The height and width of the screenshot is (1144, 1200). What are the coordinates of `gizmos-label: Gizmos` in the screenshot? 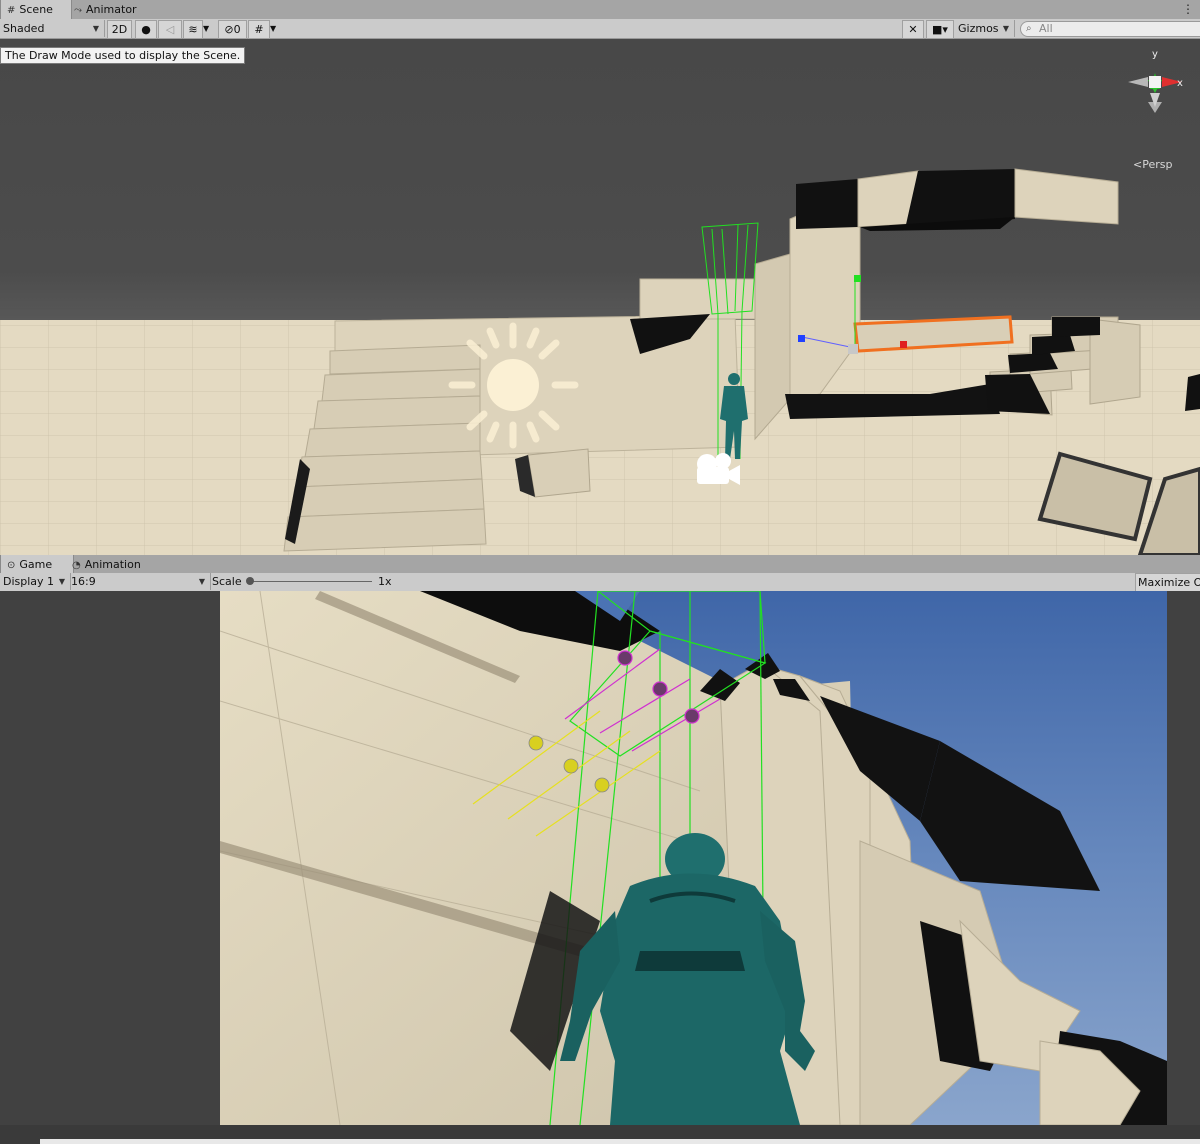 It's located at (978, 28).